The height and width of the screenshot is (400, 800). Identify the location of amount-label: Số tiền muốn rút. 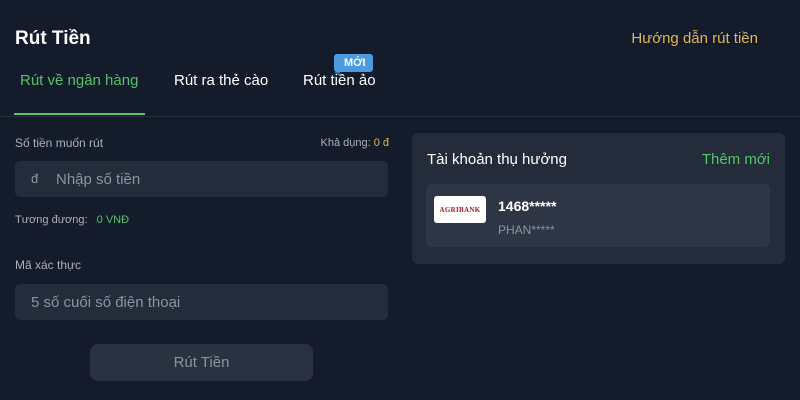
(59, 143).